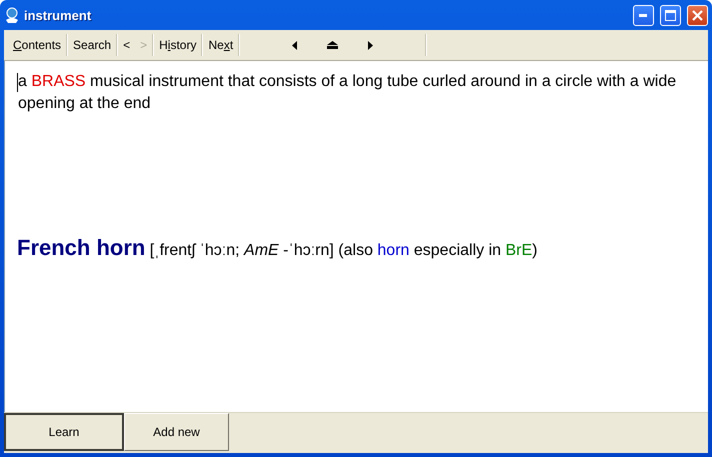 This screenshot has height=457, width=712. I want to click on entry-line: French horn [ˌfrentʃ ˈhɔːn; AmE -ˈhɔːrn] (also horn especially in BrE), so click(277, 248).